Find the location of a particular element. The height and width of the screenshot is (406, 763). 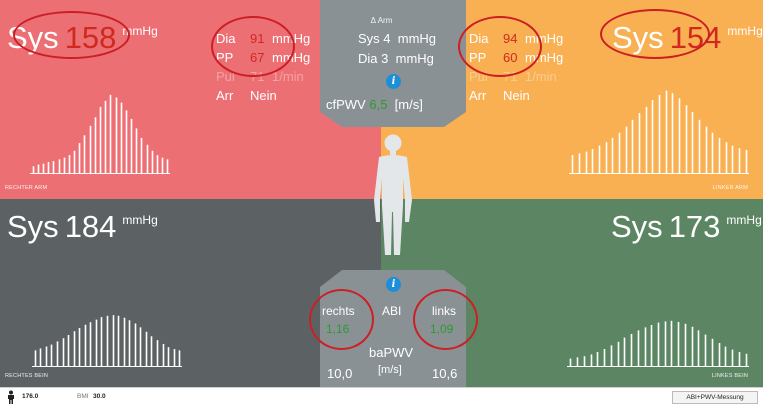

abi-left-label: links is located at coordinates (444, 311).